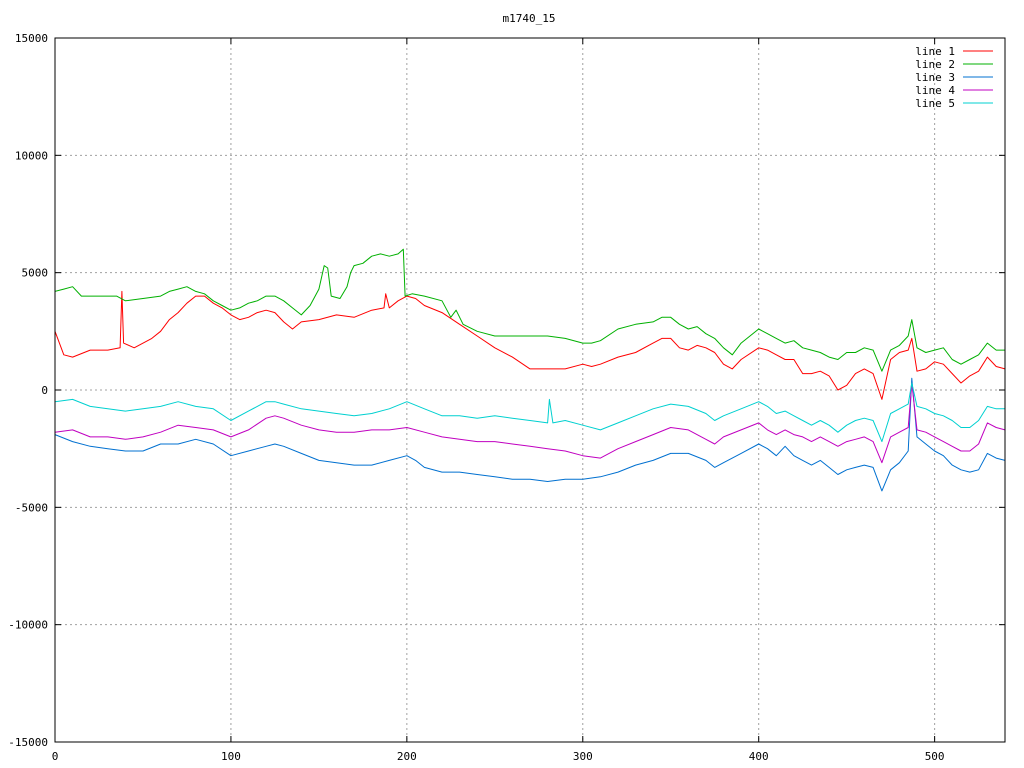  What do you see at coordinates (407, 756) in the screenshot?
I see `x-tick-label: 200` at bounding box center [407, 756].